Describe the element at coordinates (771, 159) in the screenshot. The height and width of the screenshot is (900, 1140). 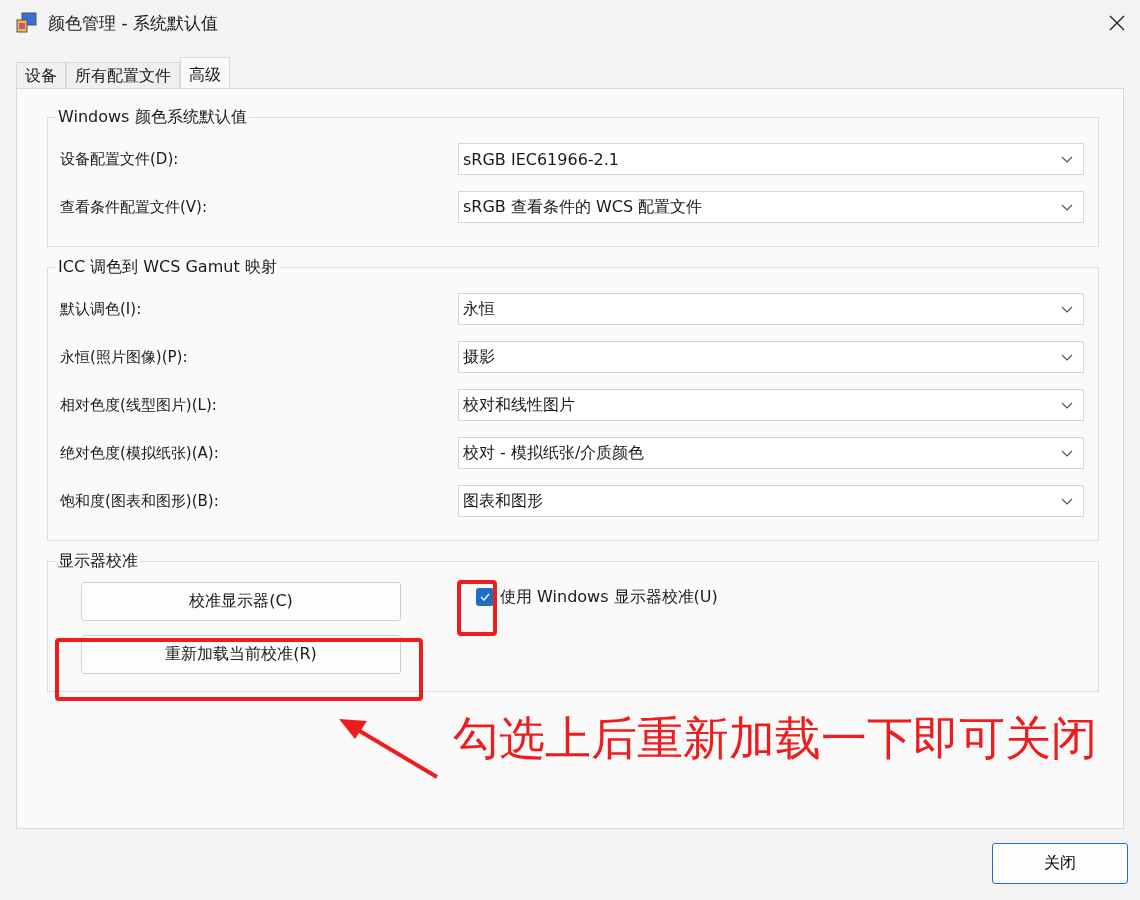
I see `dropdown: sRGB IEC61966-2.1` at that location.